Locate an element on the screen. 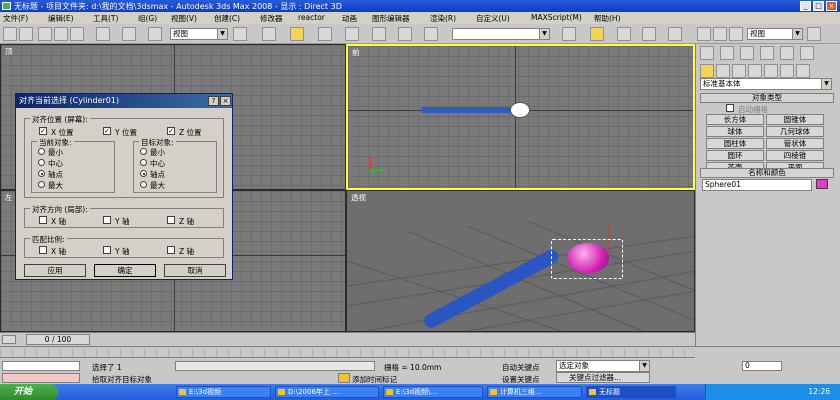 This screenshot has width=840, height=400. object-type-rollout-header: 对象类型 is located at coordinates (767, 98).